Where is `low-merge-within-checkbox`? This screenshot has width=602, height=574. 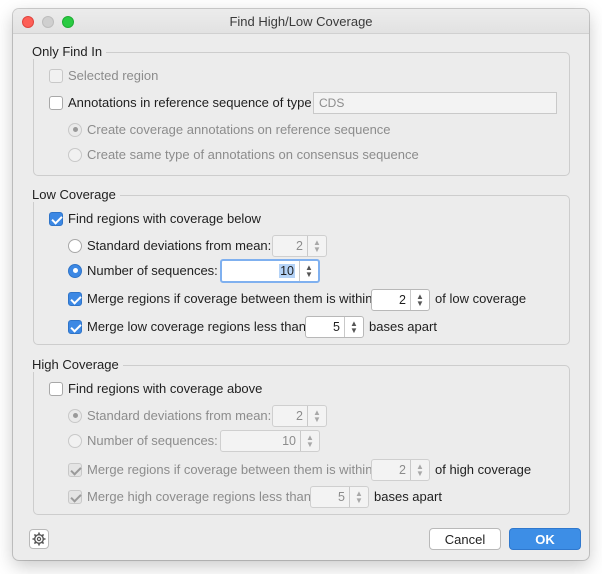 low-merge-within-checkbox is located at coordinates (75, 298).